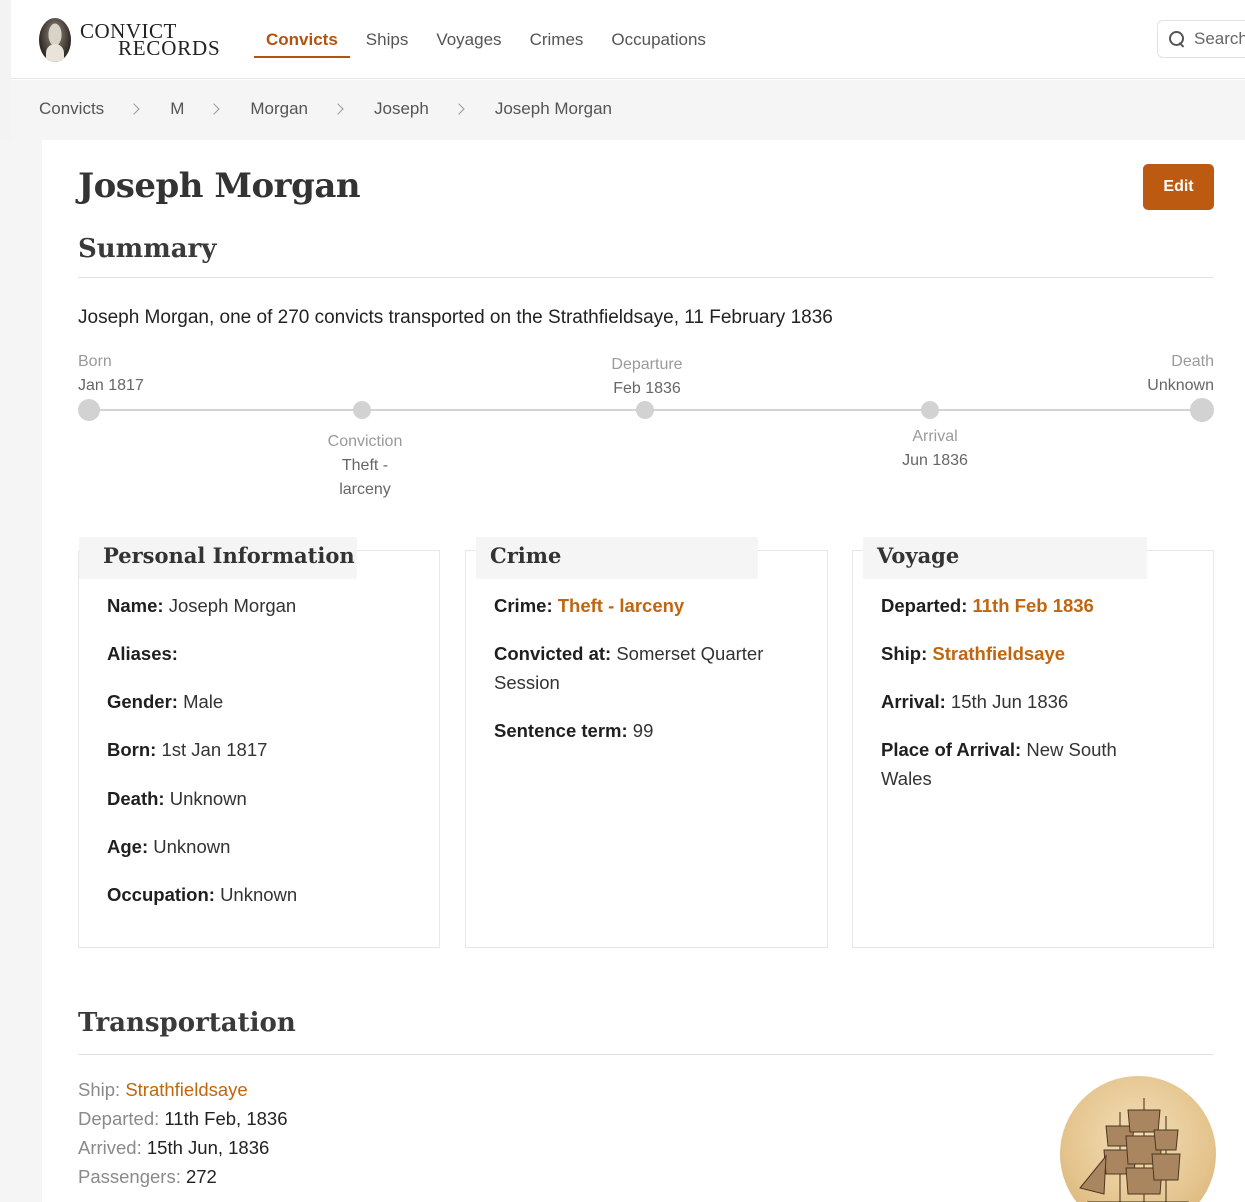 Image resolution: width=1245 pixels, height=1202 pixels. Describe the element at coordinates (177, 109) in the screenshot. I see `breadcrumb-letter: M` at that location.